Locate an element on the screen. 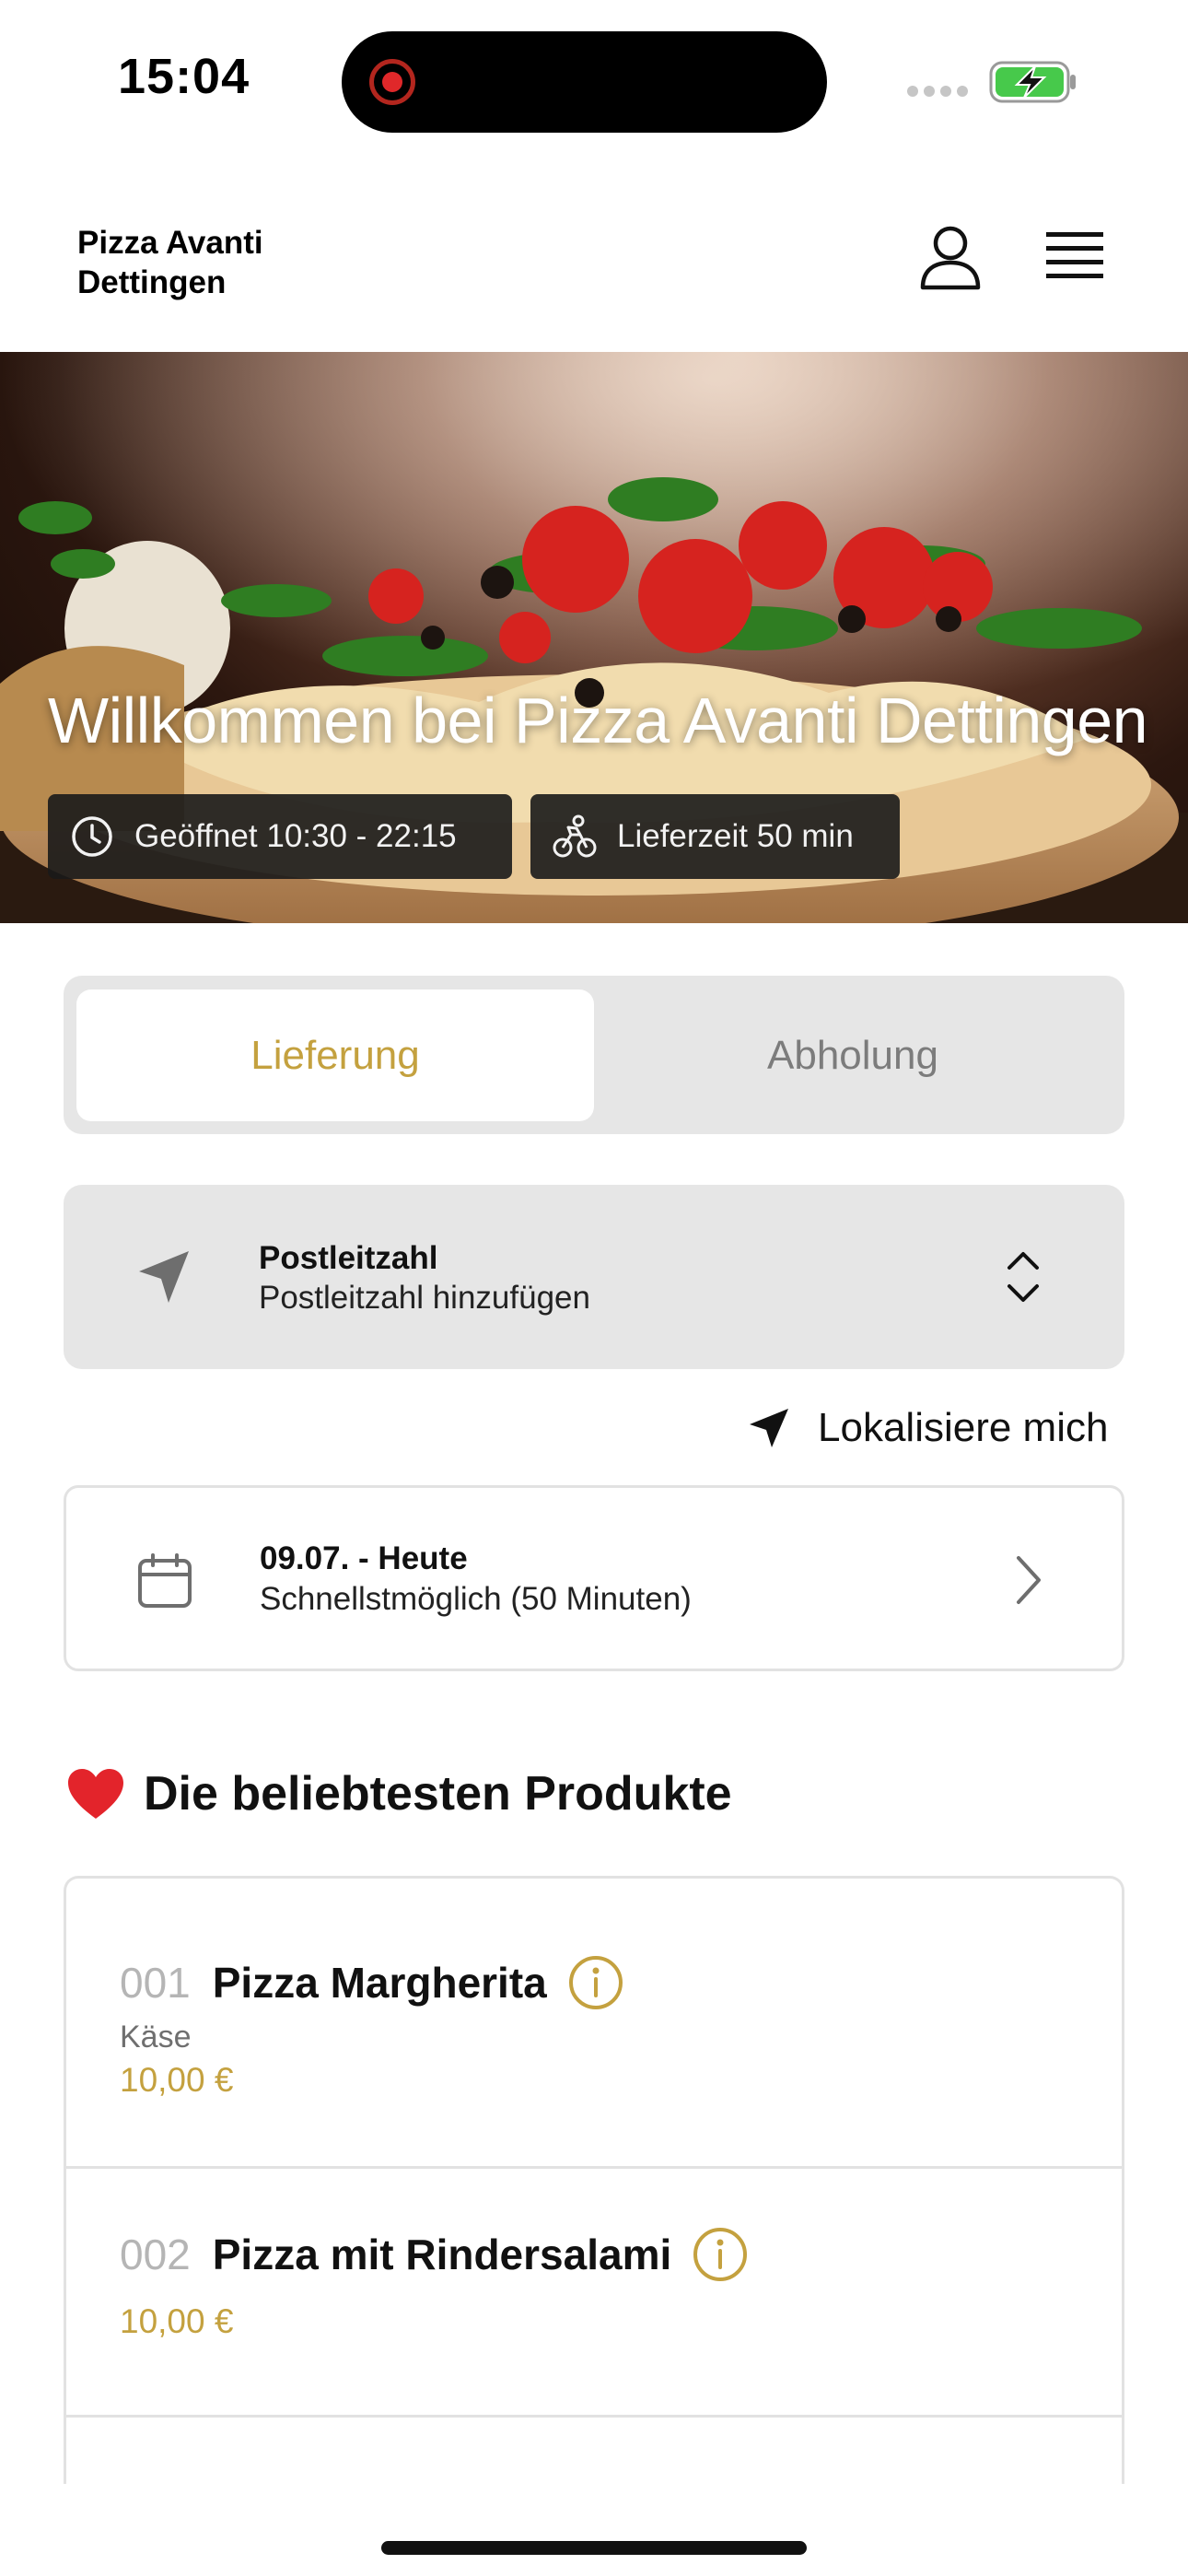  locate-me-button: Lokalisiere mich is located at coordinates (928, 1428).